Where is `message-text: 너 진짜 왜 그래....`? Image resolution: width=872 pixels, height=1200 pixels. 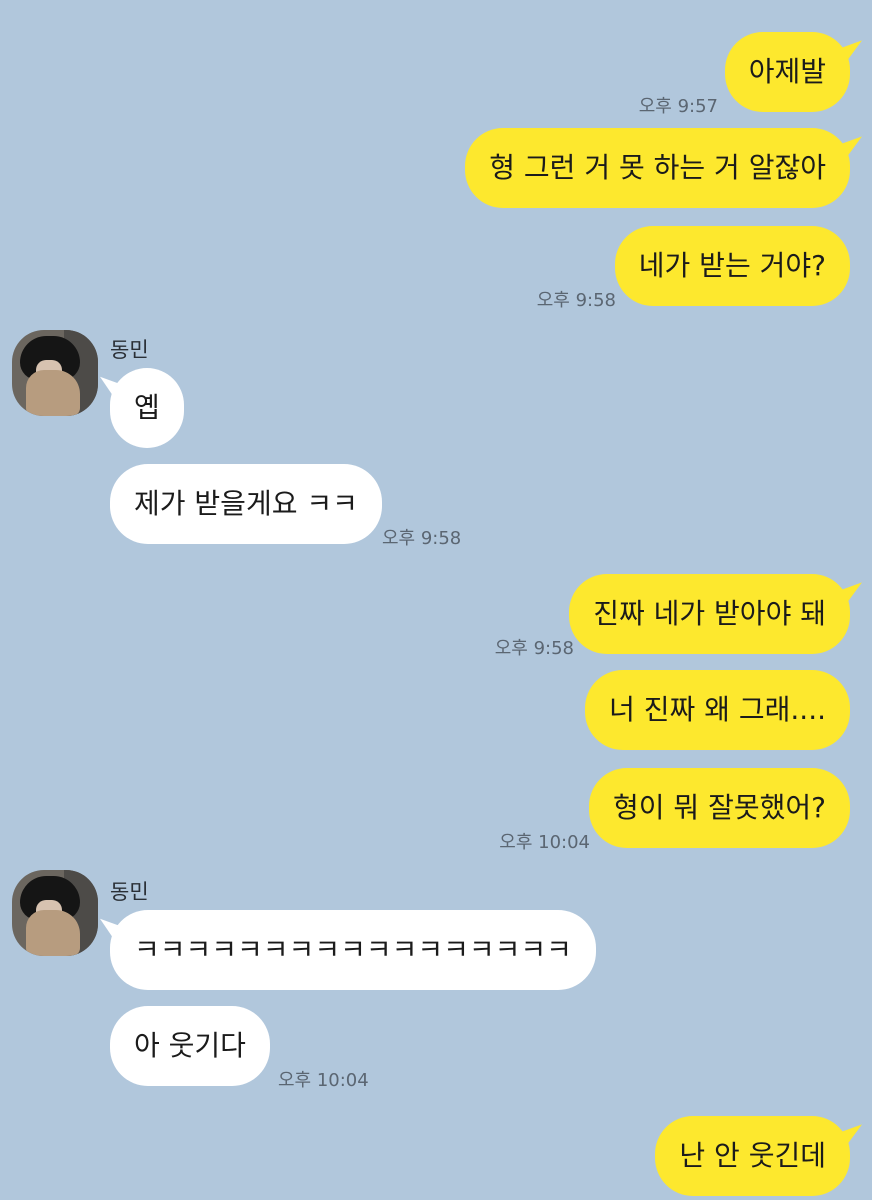
message-text: 너 진짜 왜 그래.... is located at coordinates (717, 709).